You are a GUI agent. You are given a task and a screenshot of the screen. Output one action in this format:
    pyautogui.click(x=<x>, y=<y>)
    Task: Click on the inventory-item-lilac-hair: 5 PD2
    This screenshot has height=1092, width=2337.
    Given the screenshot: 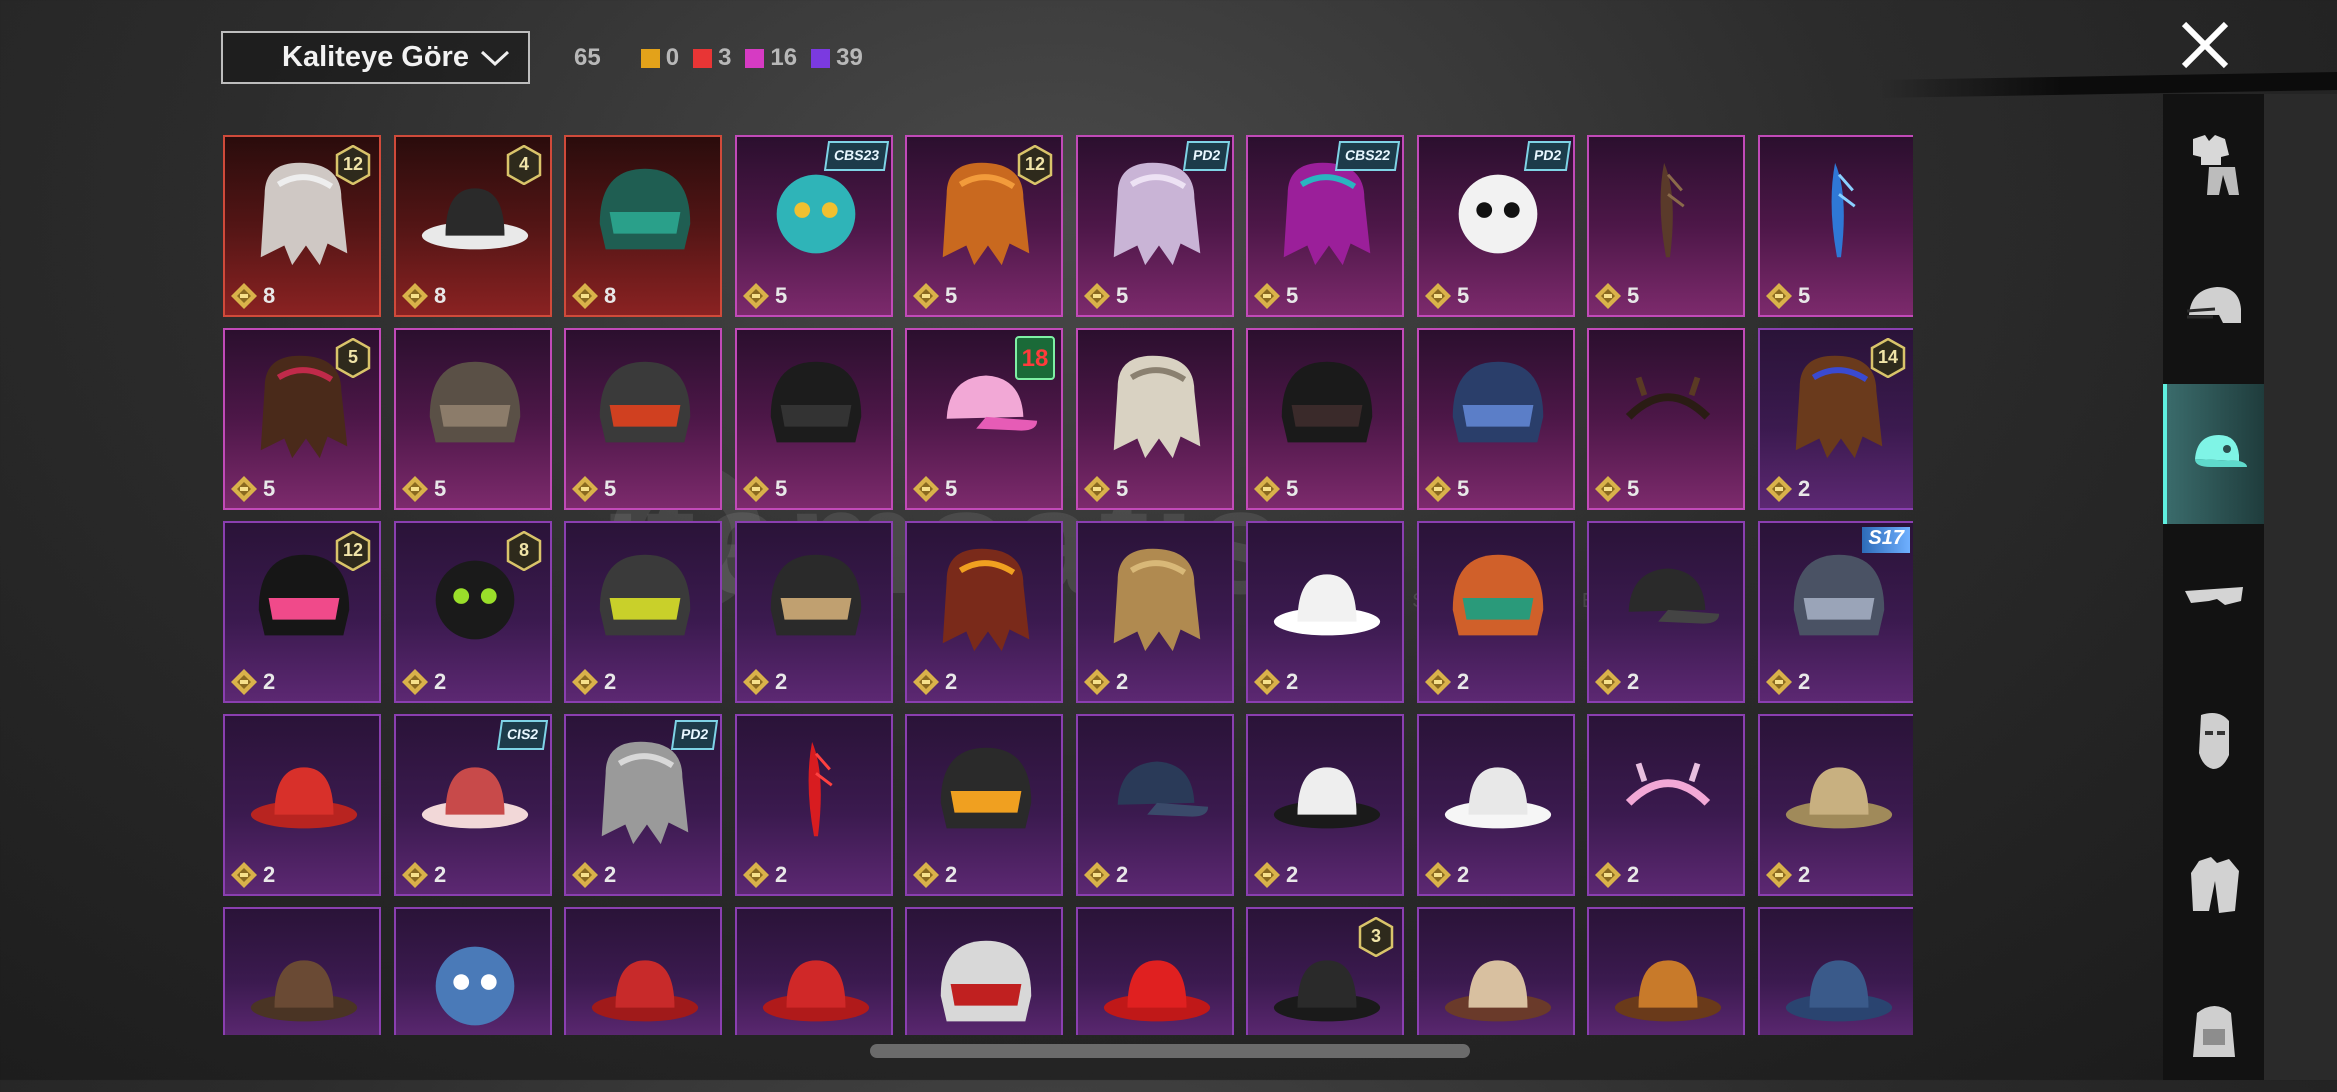 What is the action you would take?
    pyautogui.click(x=1155, y=226)
    